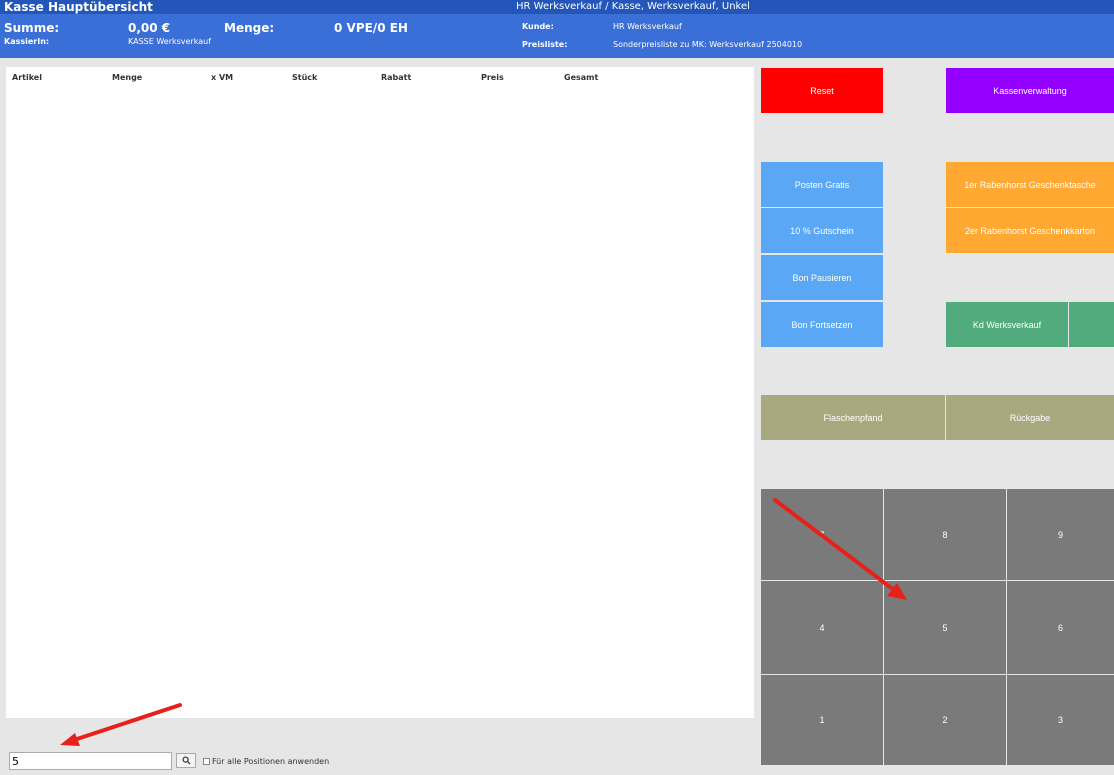 This screenshot has height=775, width=1114. I want to click on search-icon, so click(186, 760).